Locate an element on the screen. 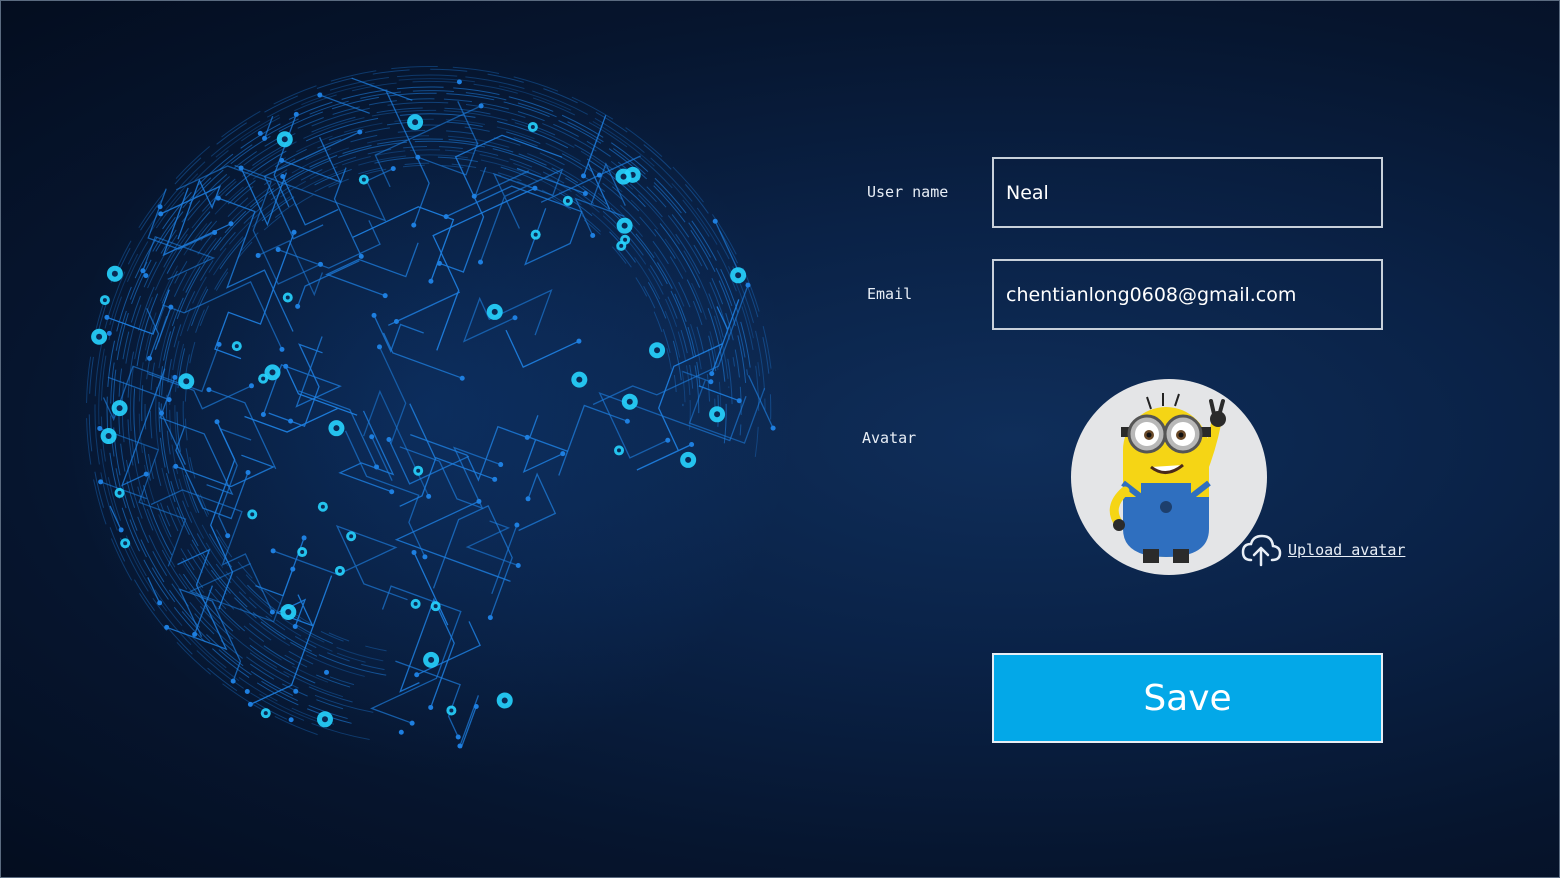 The image size is (1560, 878). username-input is located at coordinates (1187, 192).